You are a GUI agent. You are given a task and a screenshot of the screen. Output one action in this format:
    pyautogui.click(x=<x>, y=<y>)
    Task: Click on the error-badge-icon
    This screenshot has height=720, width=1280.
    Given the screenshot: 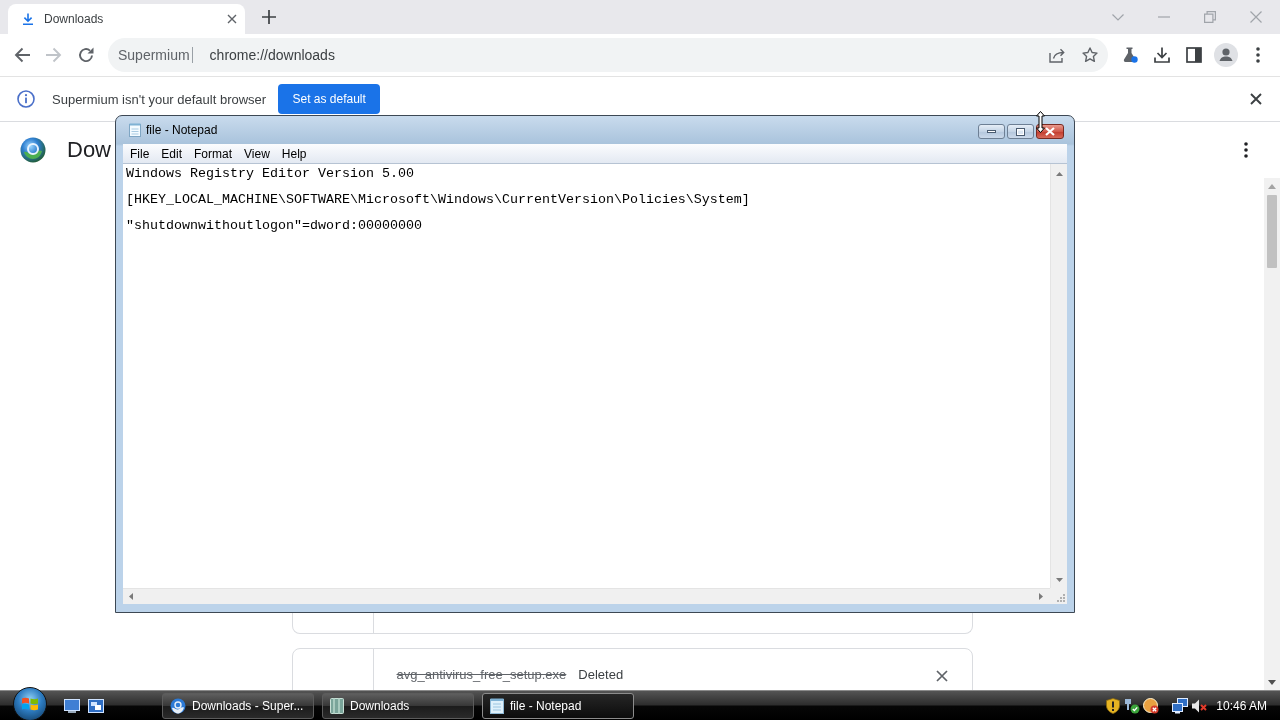 What is the action you would take?
    pyautogui.click(x=1151, y=705)
    